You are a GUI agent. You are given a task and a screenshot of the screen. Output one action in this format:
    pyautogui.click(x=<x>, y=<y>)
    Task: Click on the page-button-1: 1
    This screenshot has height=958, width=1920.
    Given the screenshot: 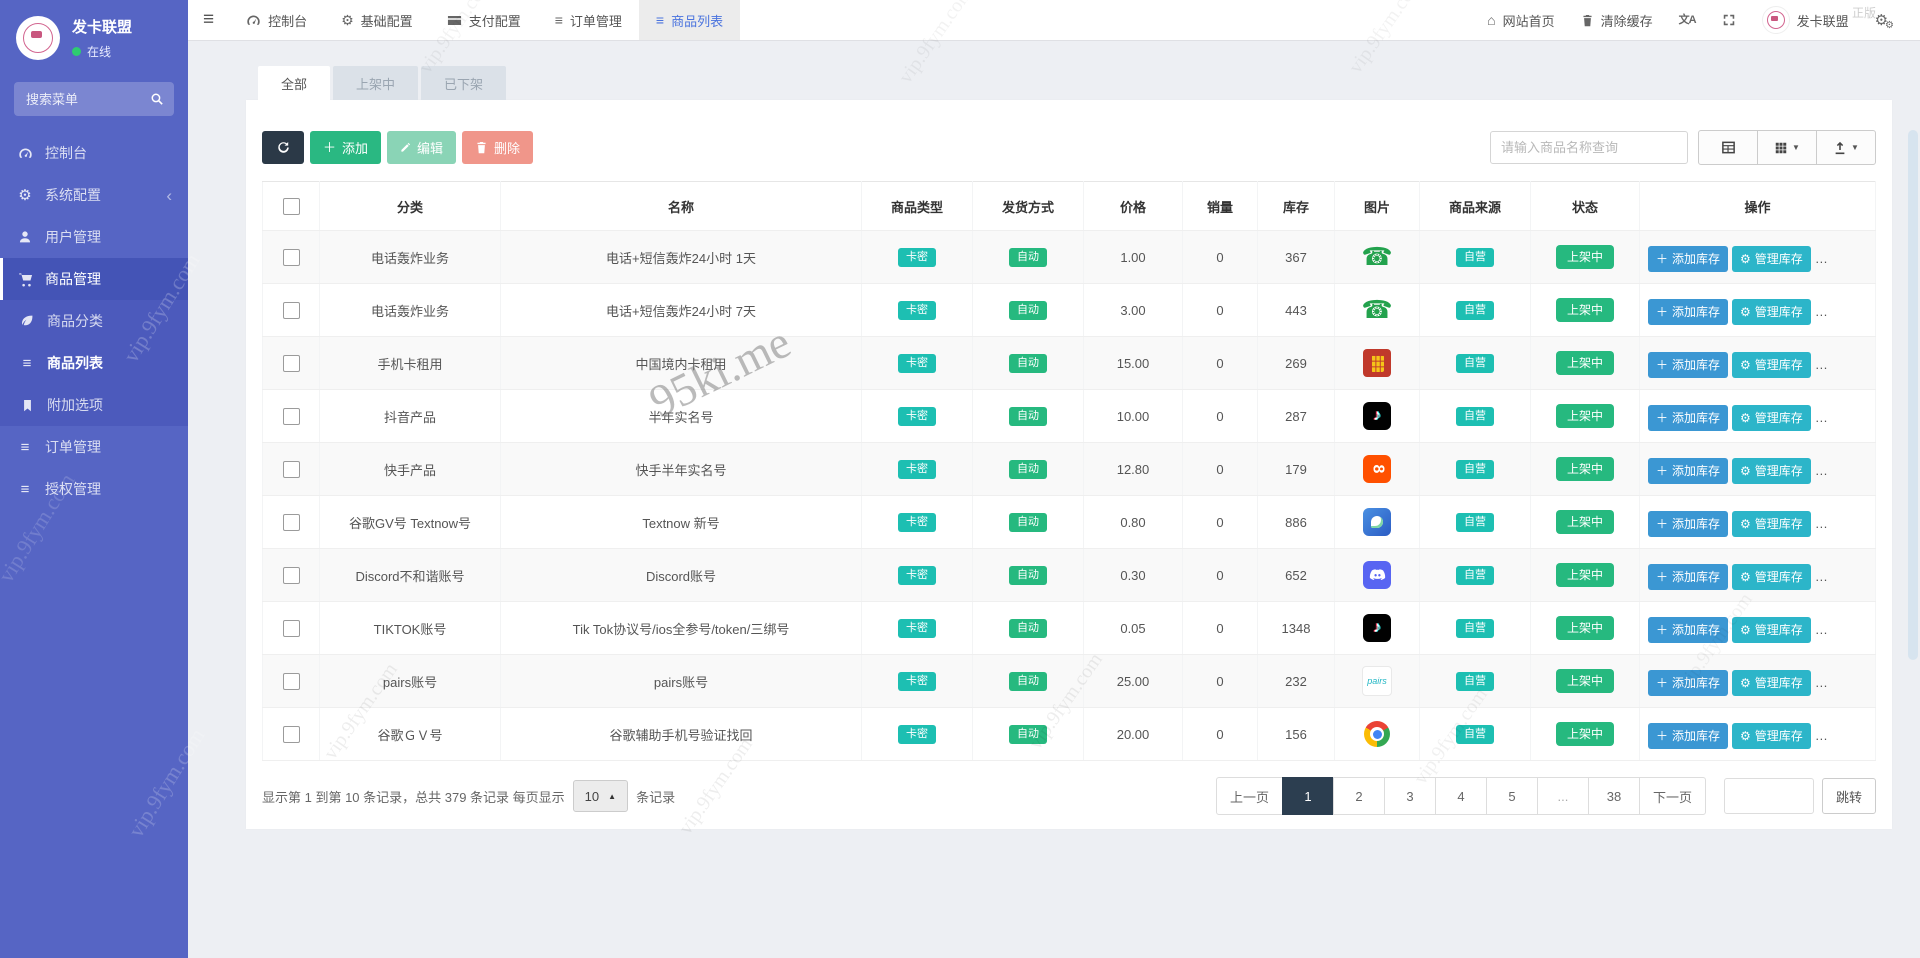 What is the action you would take?
    pyautogui.click(x=1307, y=796)
    